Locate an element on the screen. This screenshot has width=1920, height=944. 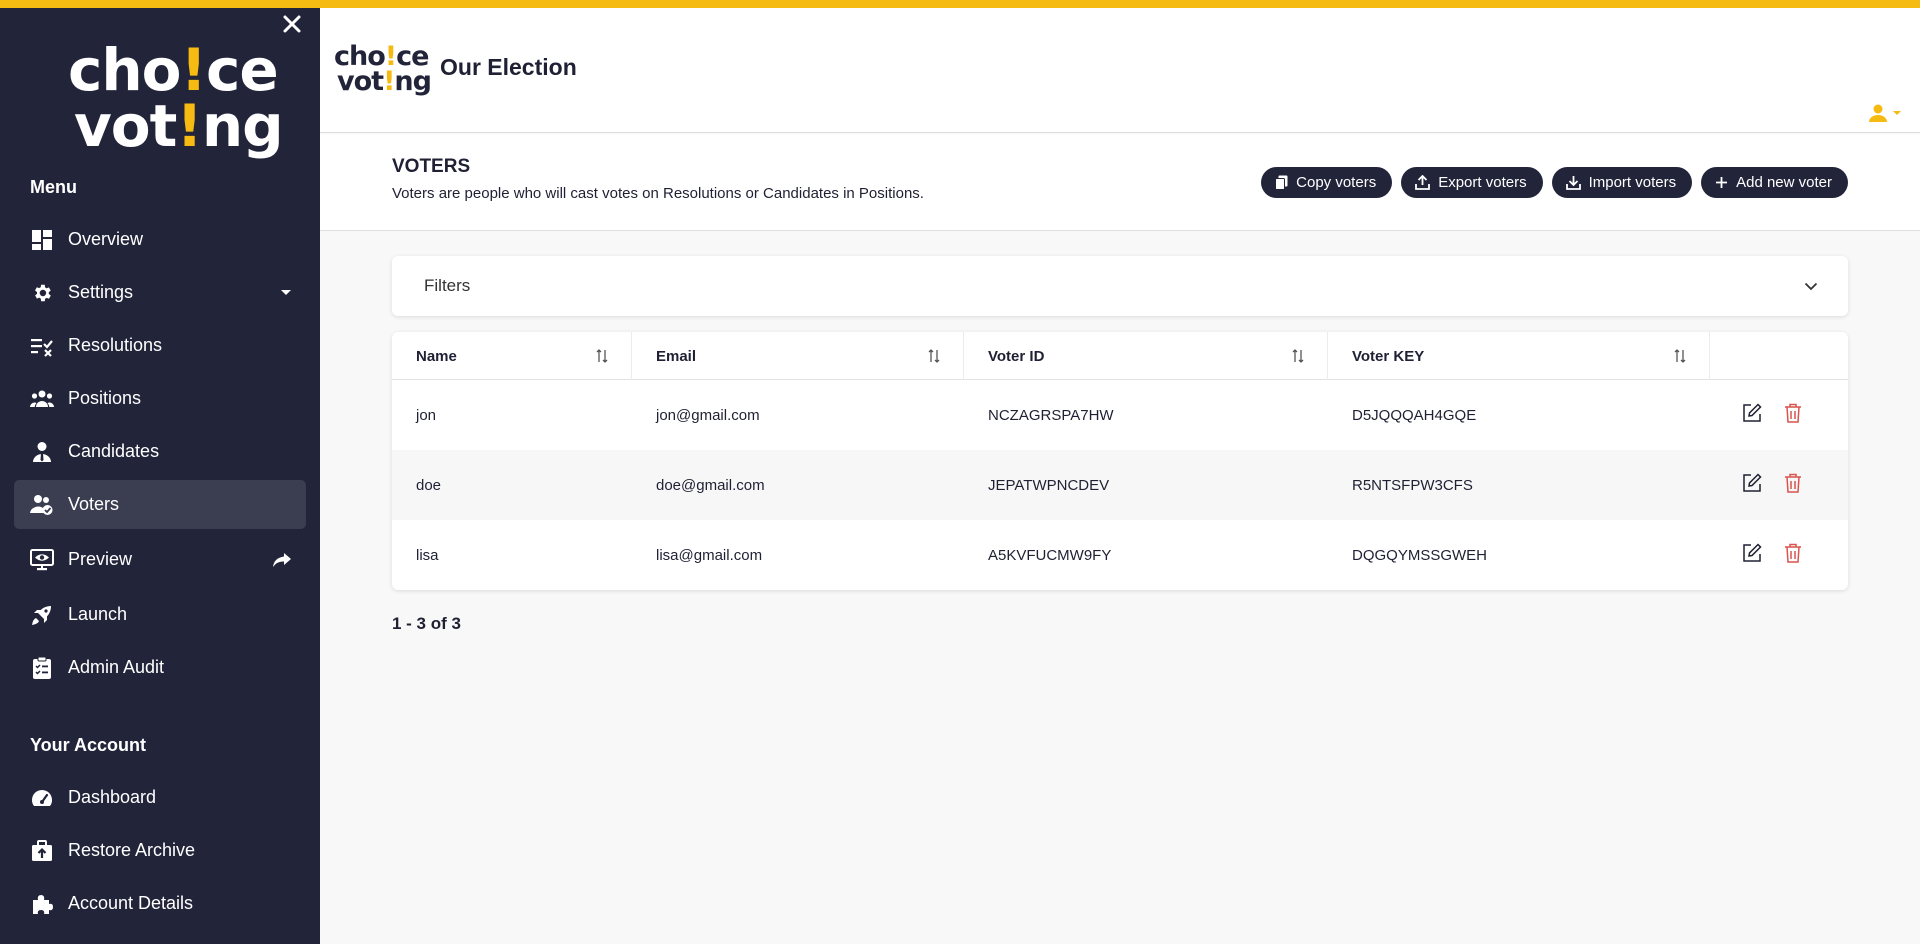
cell-voter-key: DQGQYMSSGWEH is located at coordinates (1420, 555).